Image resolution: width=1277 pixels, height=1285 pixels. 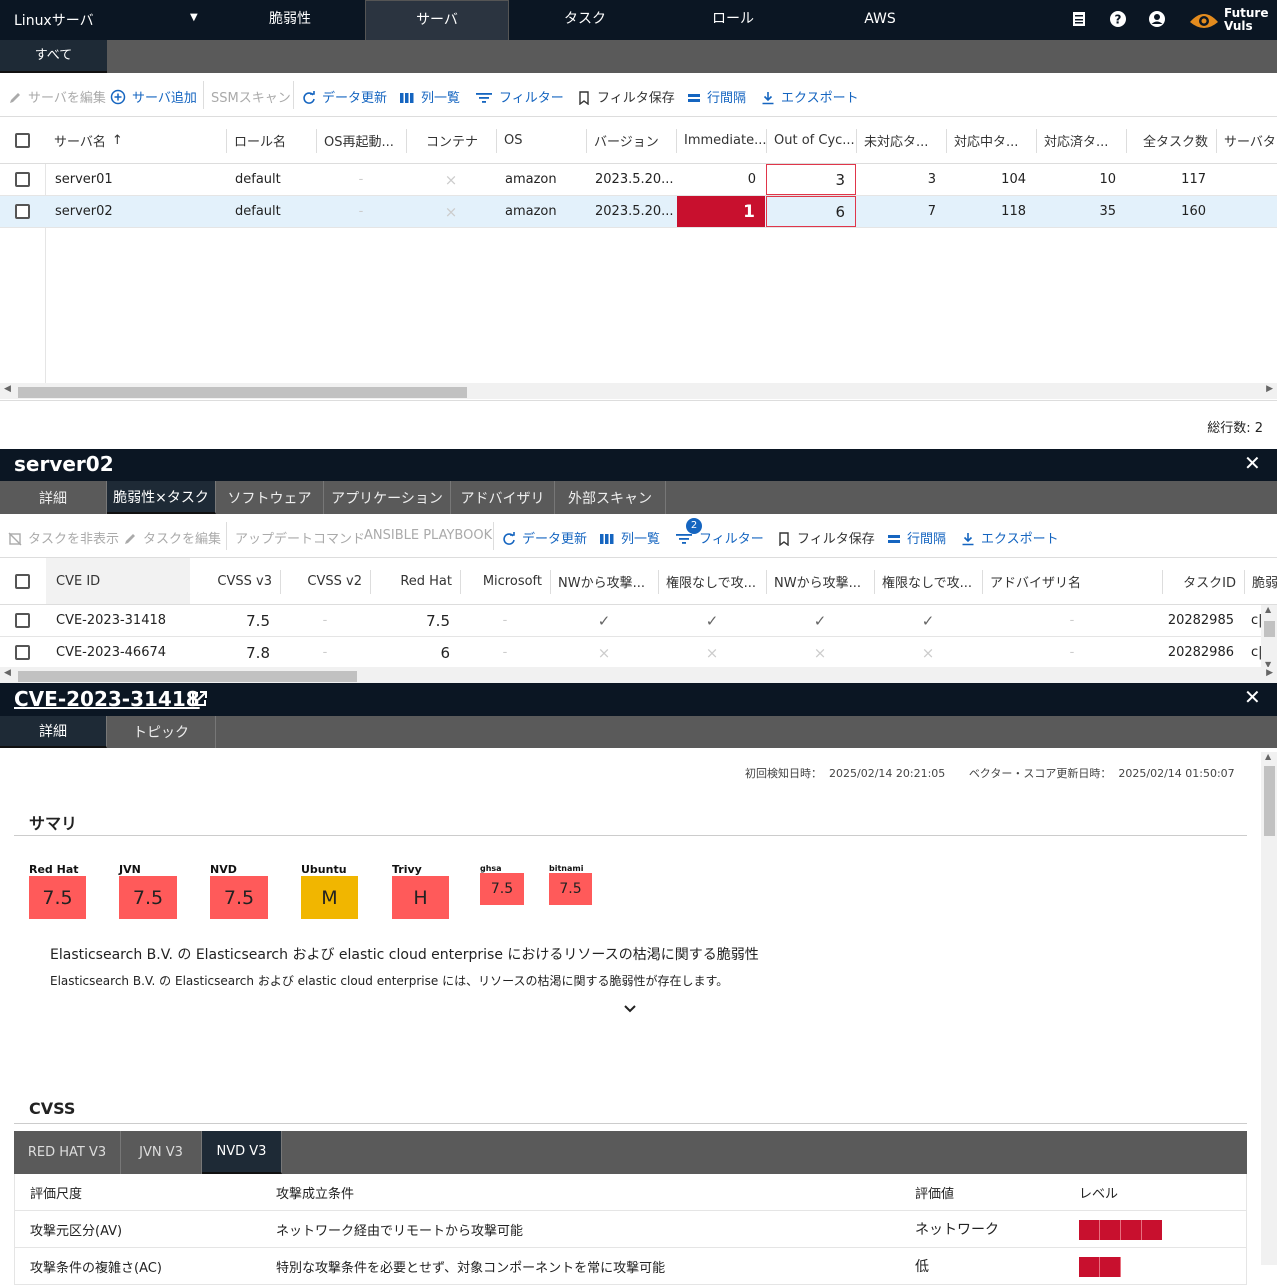 What do you see at coordinates (242, 1152) in the screenshot?
I see `tab-nvd-v3: NVD V3` at bounding box center [242, 1152].